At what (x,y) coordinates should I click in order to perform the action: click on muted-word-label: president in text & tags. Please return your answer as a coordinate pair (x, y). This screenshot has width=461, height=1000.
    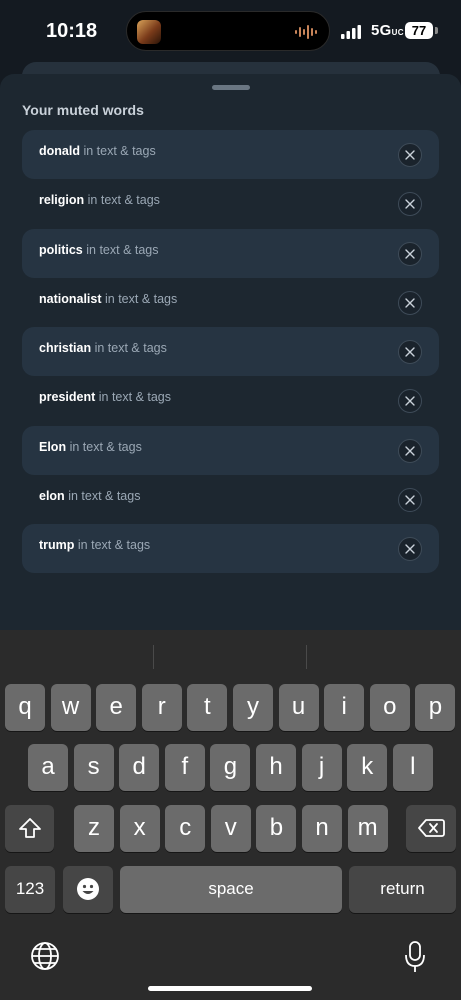
    Looking at the image, I should click on (105, 397).